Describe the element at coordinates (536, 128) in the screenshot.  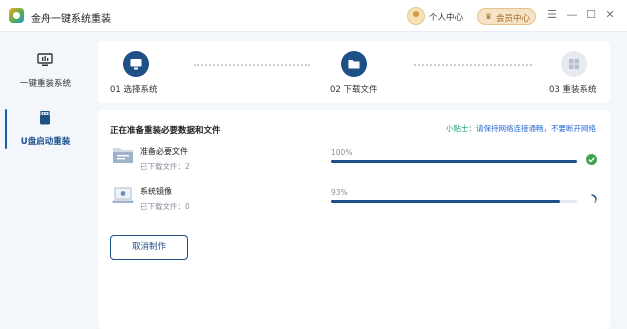
I see `tip-body: 请保持网络连接通畅，不要断开网络` at that location.